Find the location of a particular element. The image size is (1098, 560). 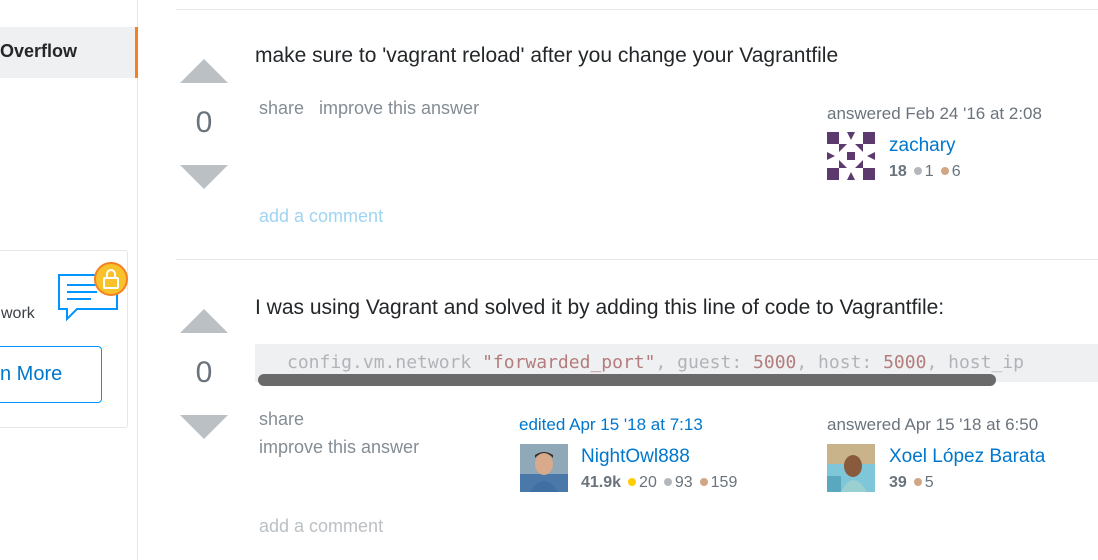

bronze-badge-count: 159 is located at coordinates (724, 482).